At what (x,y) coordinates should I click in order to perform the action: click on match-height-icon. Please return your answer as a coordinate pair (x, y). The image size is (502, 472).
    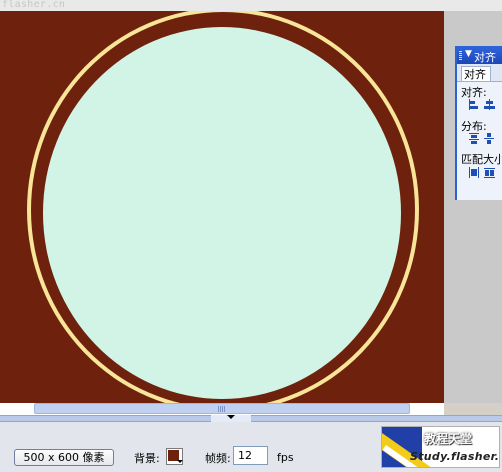
    Looking at the image, I should click on (489, 172).